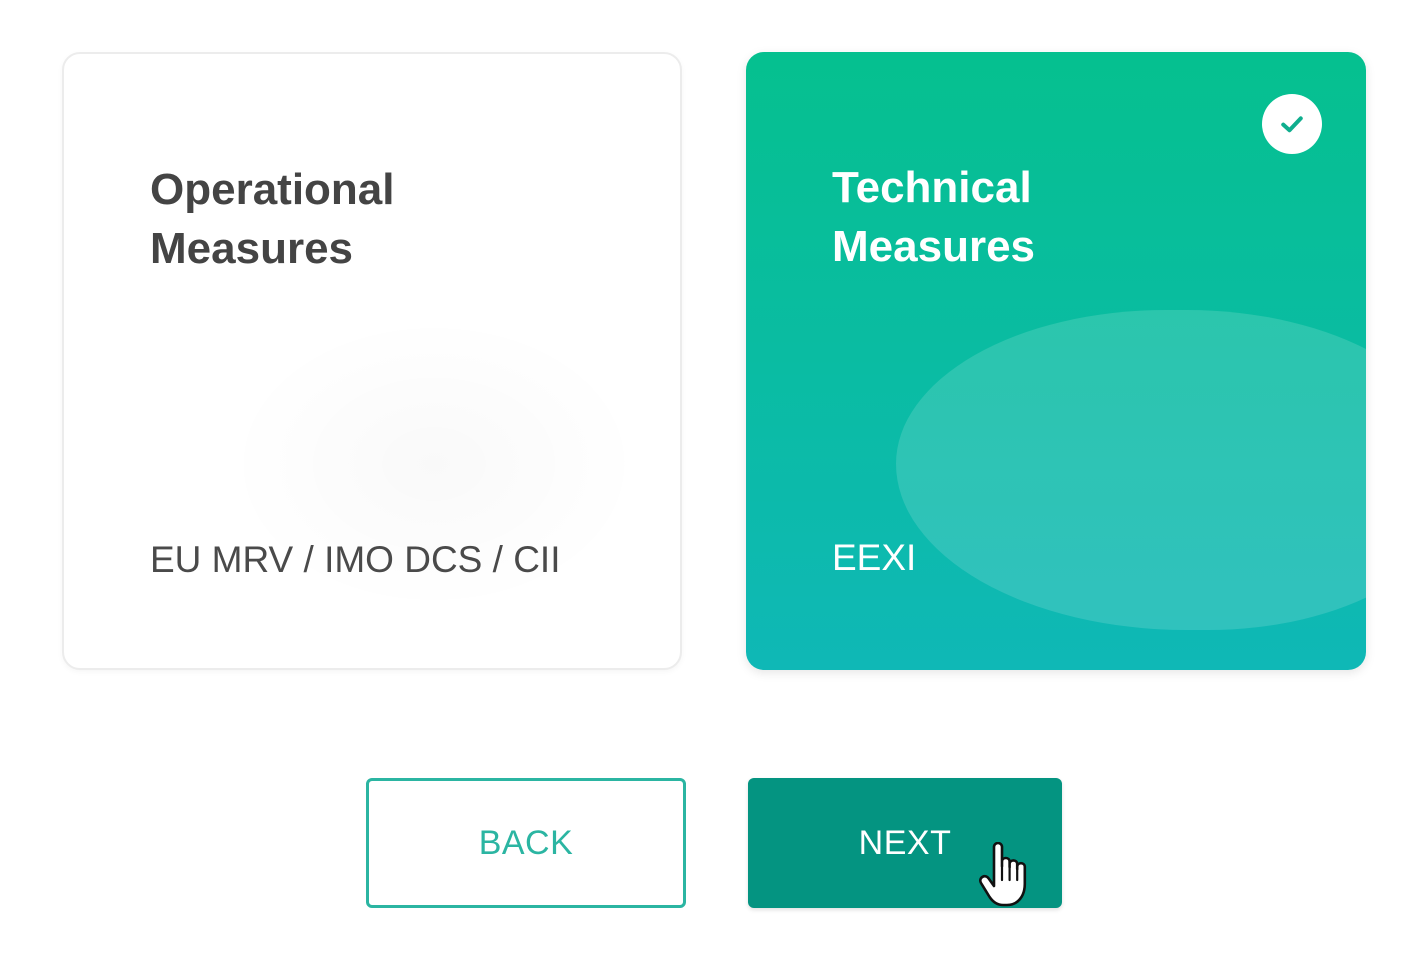  Describe the element at coordinates (360, 219) in the screenshot. I see `card-title: Operational Measures` at that location.